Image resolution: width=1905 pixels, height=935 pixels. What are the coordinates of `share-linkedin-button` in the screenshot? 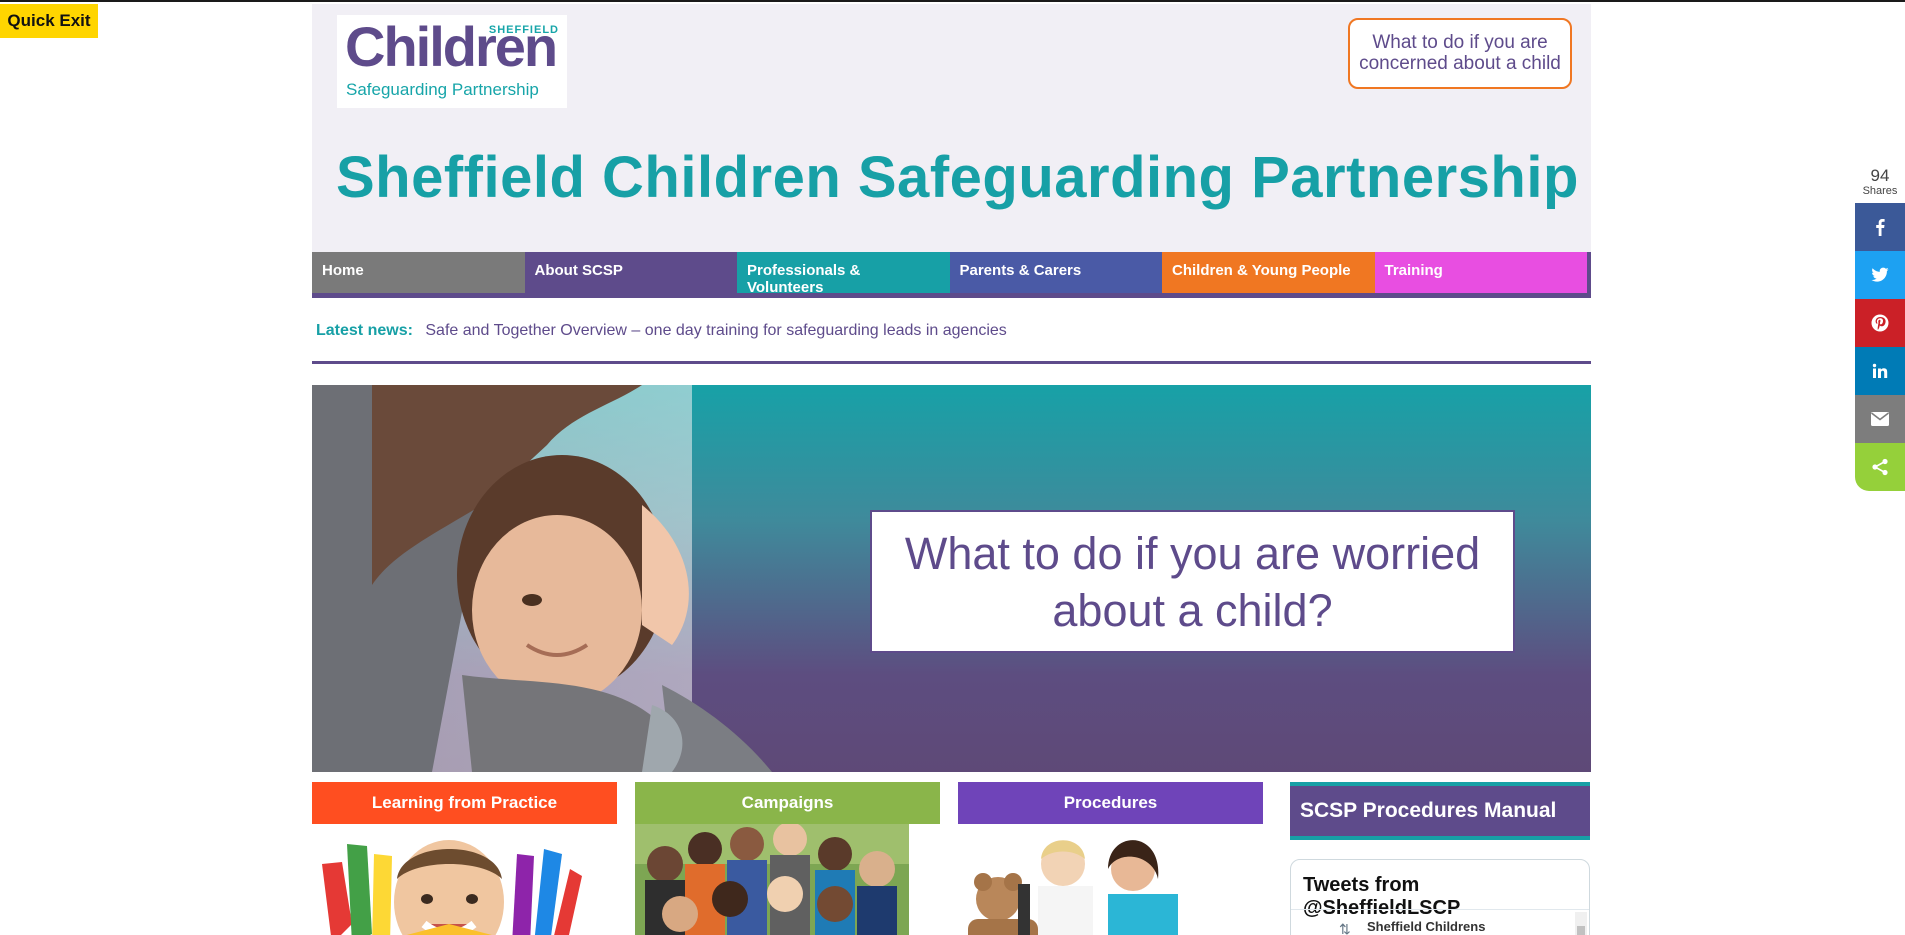 It's located at (1880, 371).